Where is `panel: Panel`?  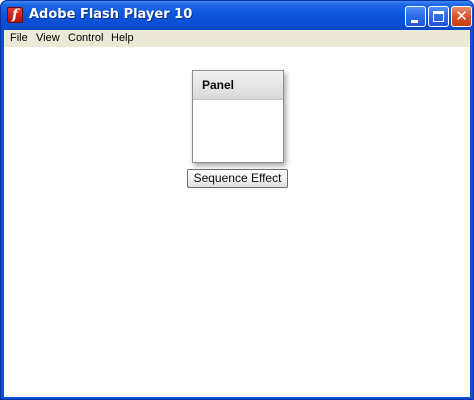
panel: Panel is located at coordinates (238, 116).